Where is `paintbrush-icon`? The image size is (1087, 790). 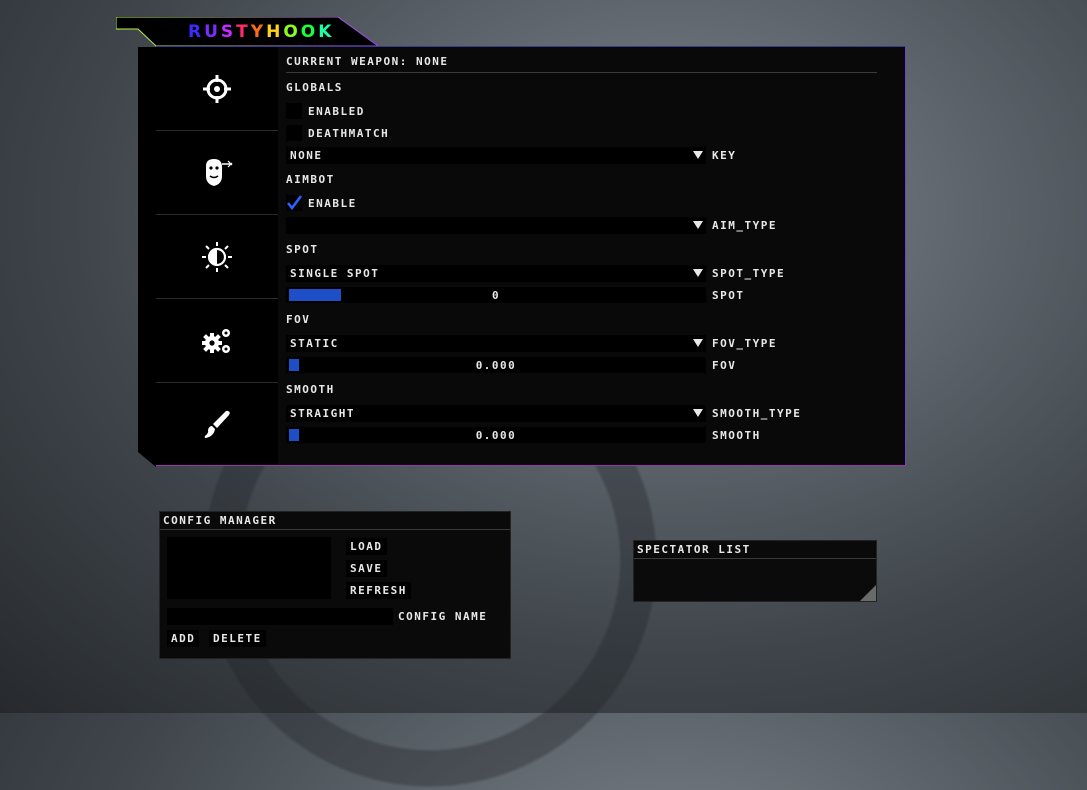
paintbrush-icon is located at coordinates (217, 424).